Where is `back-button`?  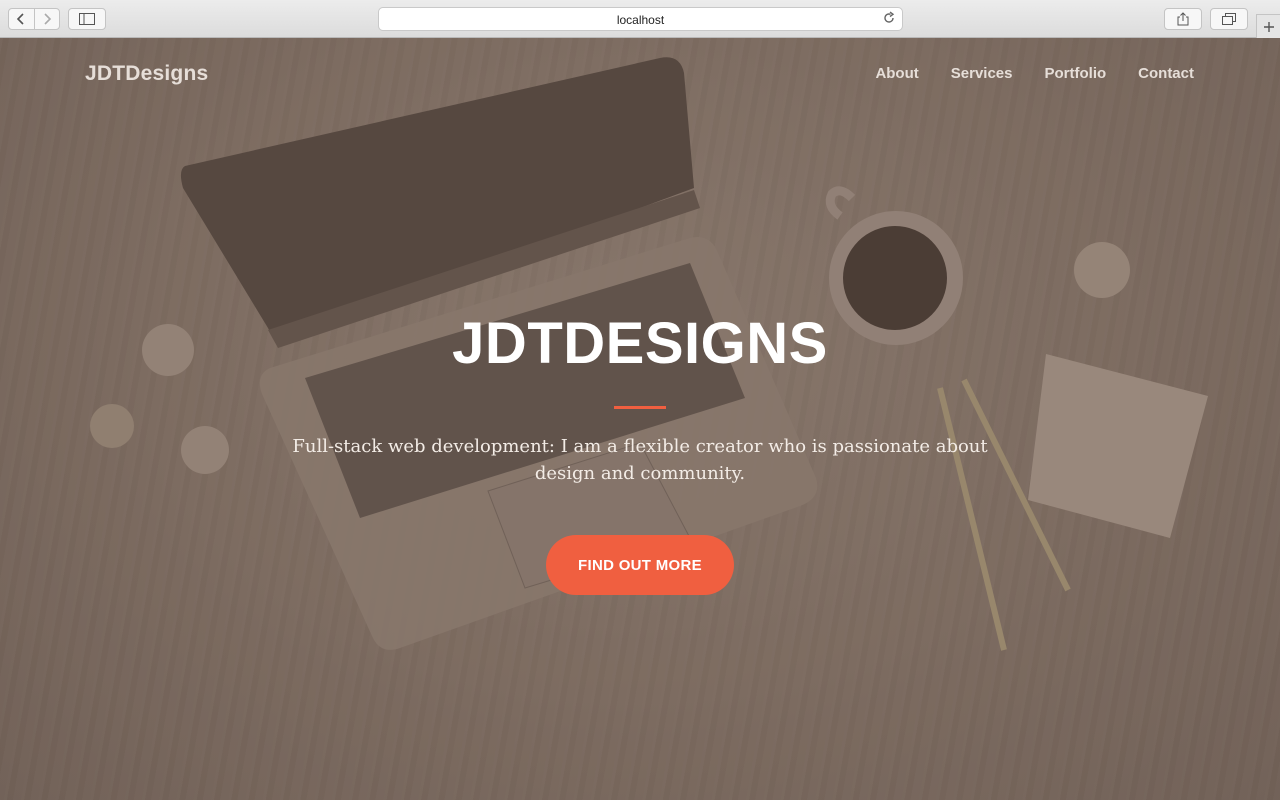 back-button is located at coordinates (21, 19).